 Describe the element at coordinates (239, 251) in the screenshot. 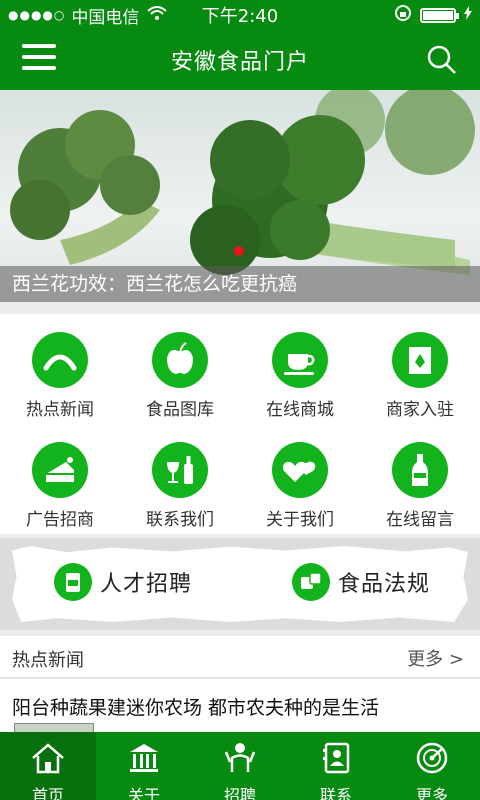

I see `carousel-indicator` at that location.